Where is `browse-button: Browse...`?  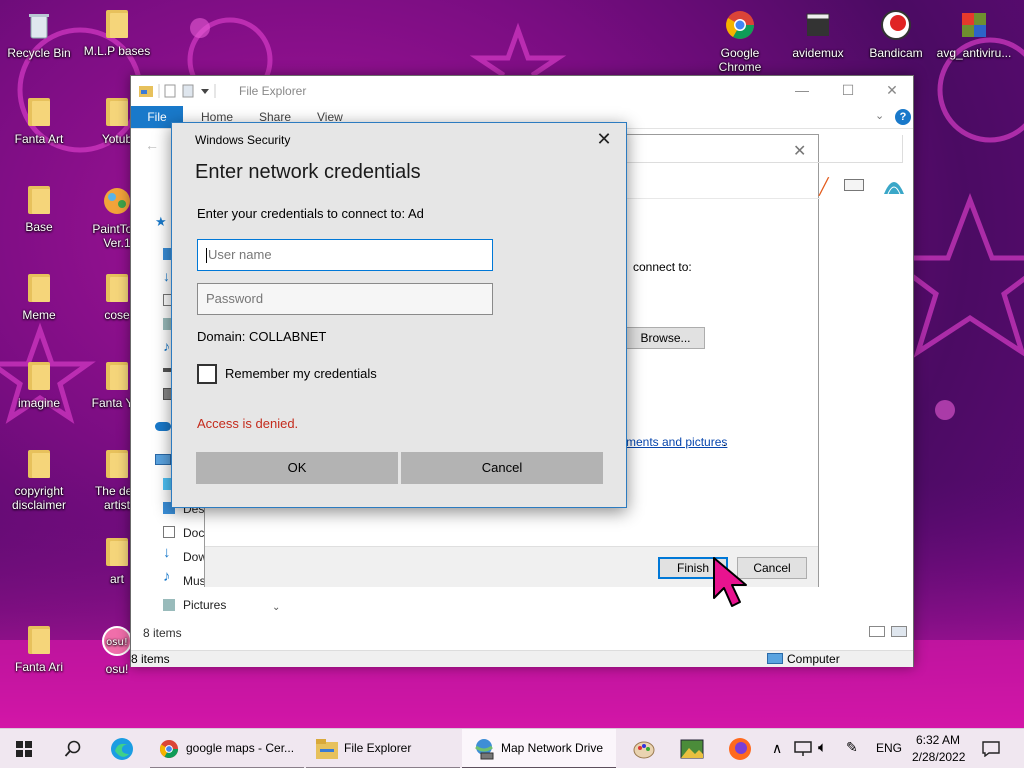
browse-button: Browse... is located at coordinates (665, 338).